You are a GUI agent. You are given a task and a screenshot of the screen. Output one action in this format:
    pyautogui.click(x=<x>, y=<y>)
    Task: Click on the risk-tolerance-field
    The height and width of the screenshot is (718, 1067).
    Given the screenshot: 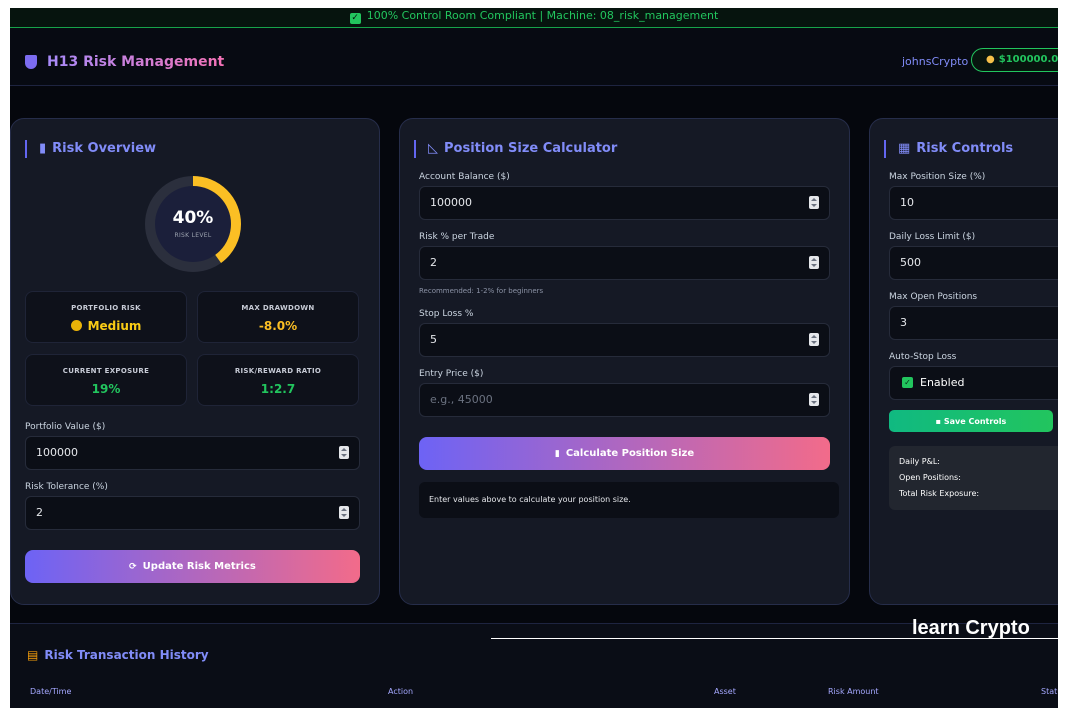 What is the action you would take?
    pyautogui.click(x=192, y=513)
    